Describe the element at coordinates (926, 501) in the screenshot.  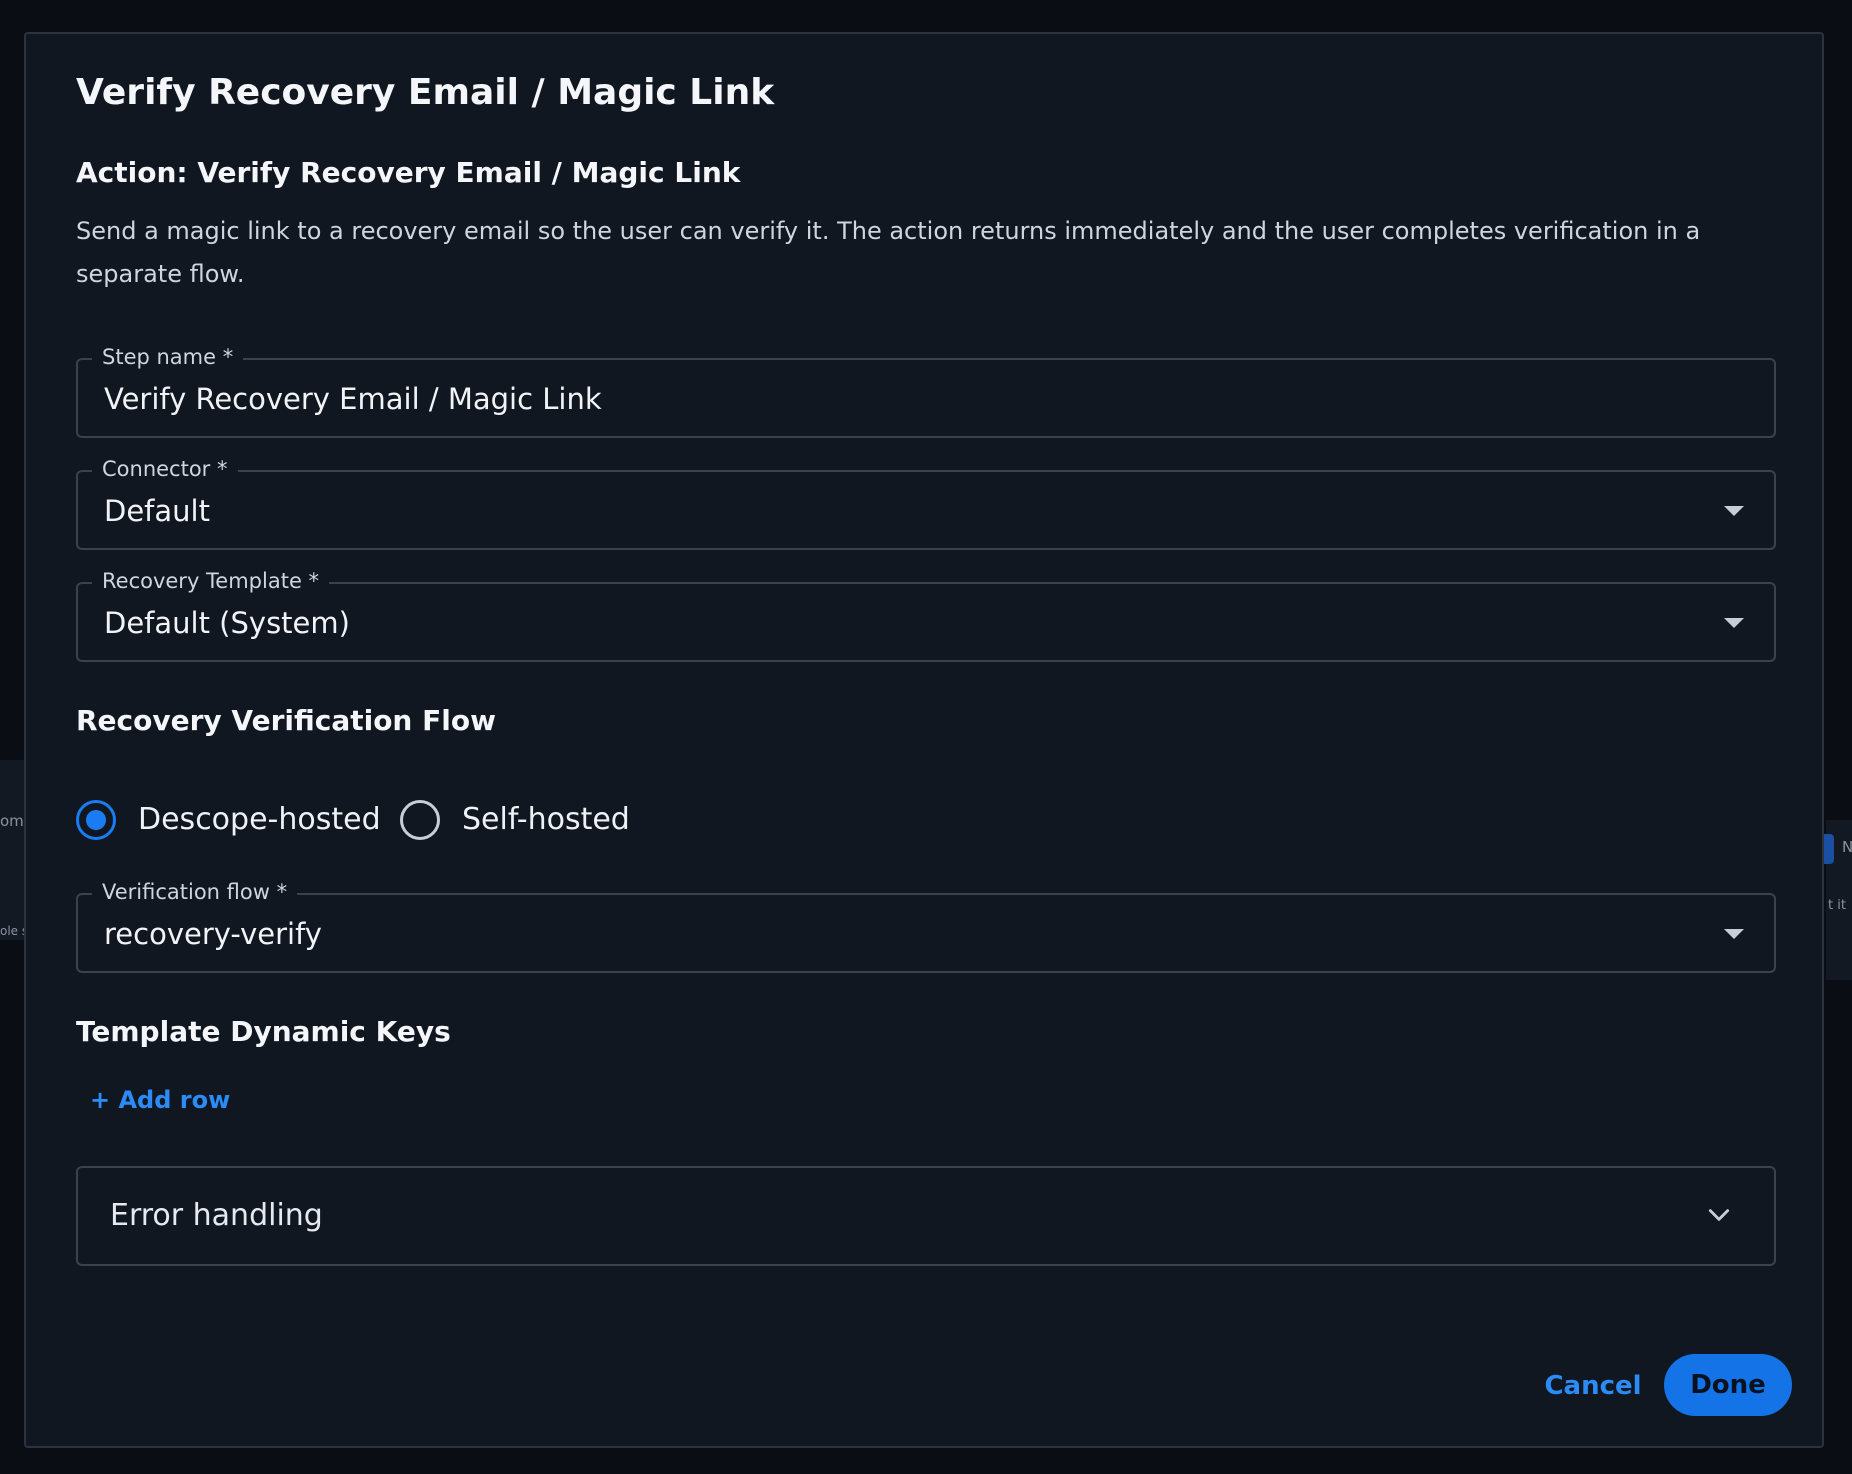
I see `connector-select: Connector * Default` at that location.